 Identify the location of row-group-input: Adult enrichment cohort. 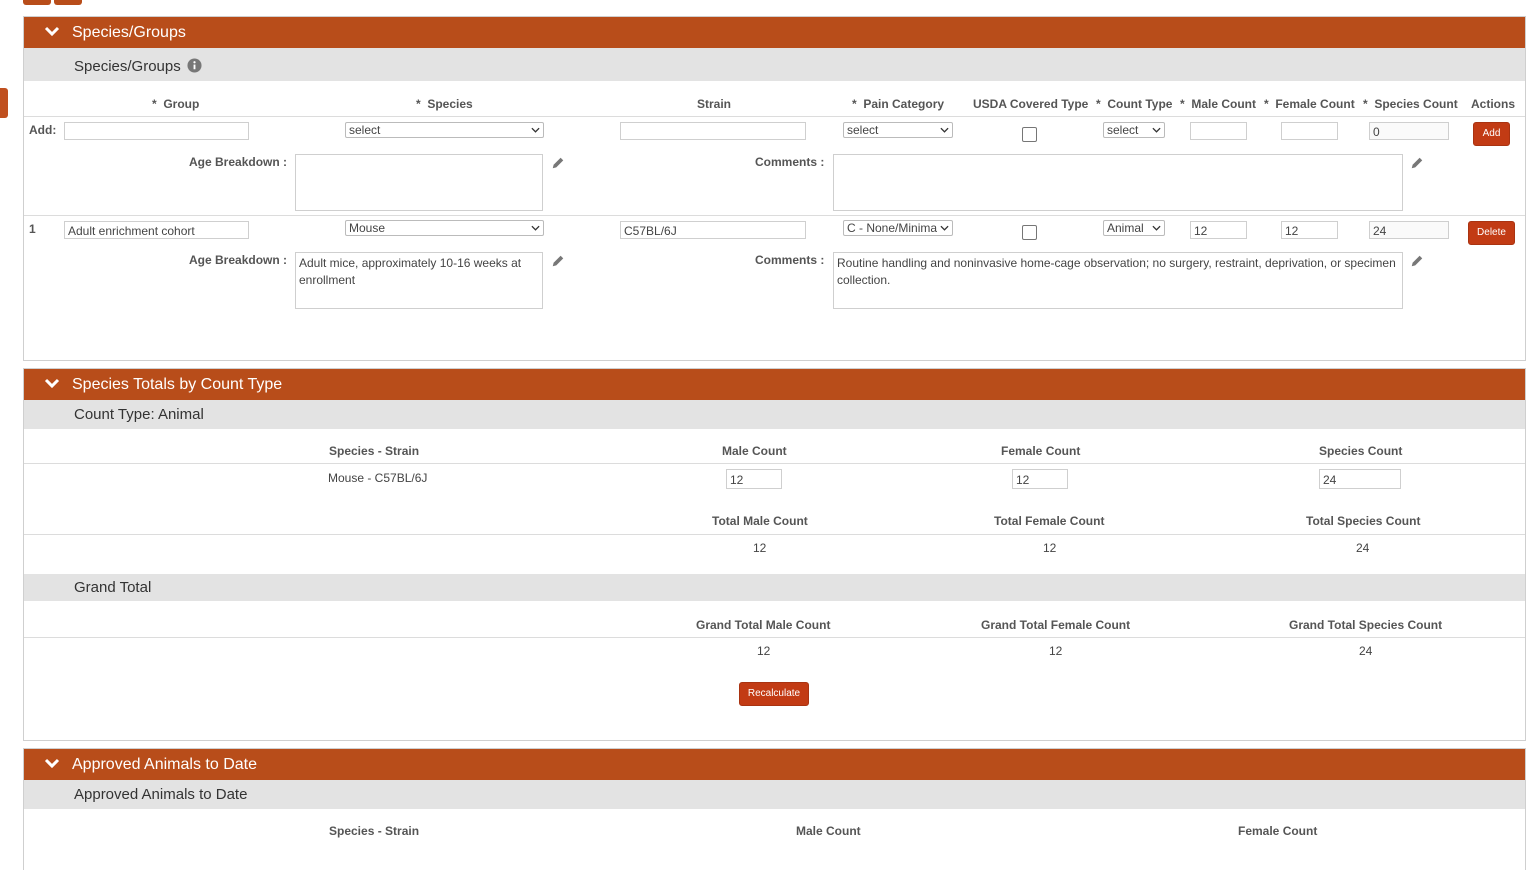
(156, 230).